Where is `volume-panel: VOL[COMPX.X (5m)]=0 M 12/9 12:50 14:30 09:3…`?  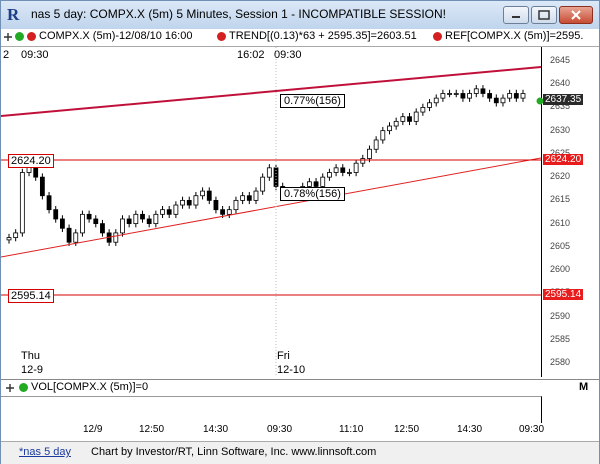
volume-panel: VOL[COMPX.X (5m)]=0 M 12/9 12:50 14:30 09:3… is located at coordinates (300, 408).